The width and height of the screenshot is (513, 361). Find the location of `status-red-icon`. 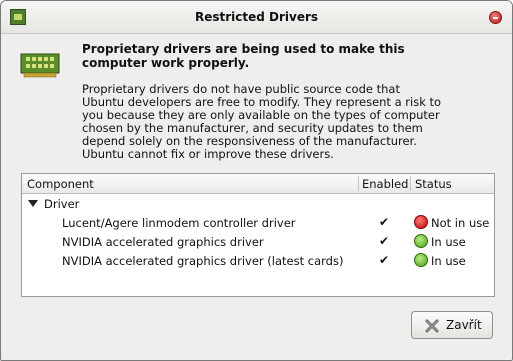

status-red-icon is located at coordinates (421, 222).